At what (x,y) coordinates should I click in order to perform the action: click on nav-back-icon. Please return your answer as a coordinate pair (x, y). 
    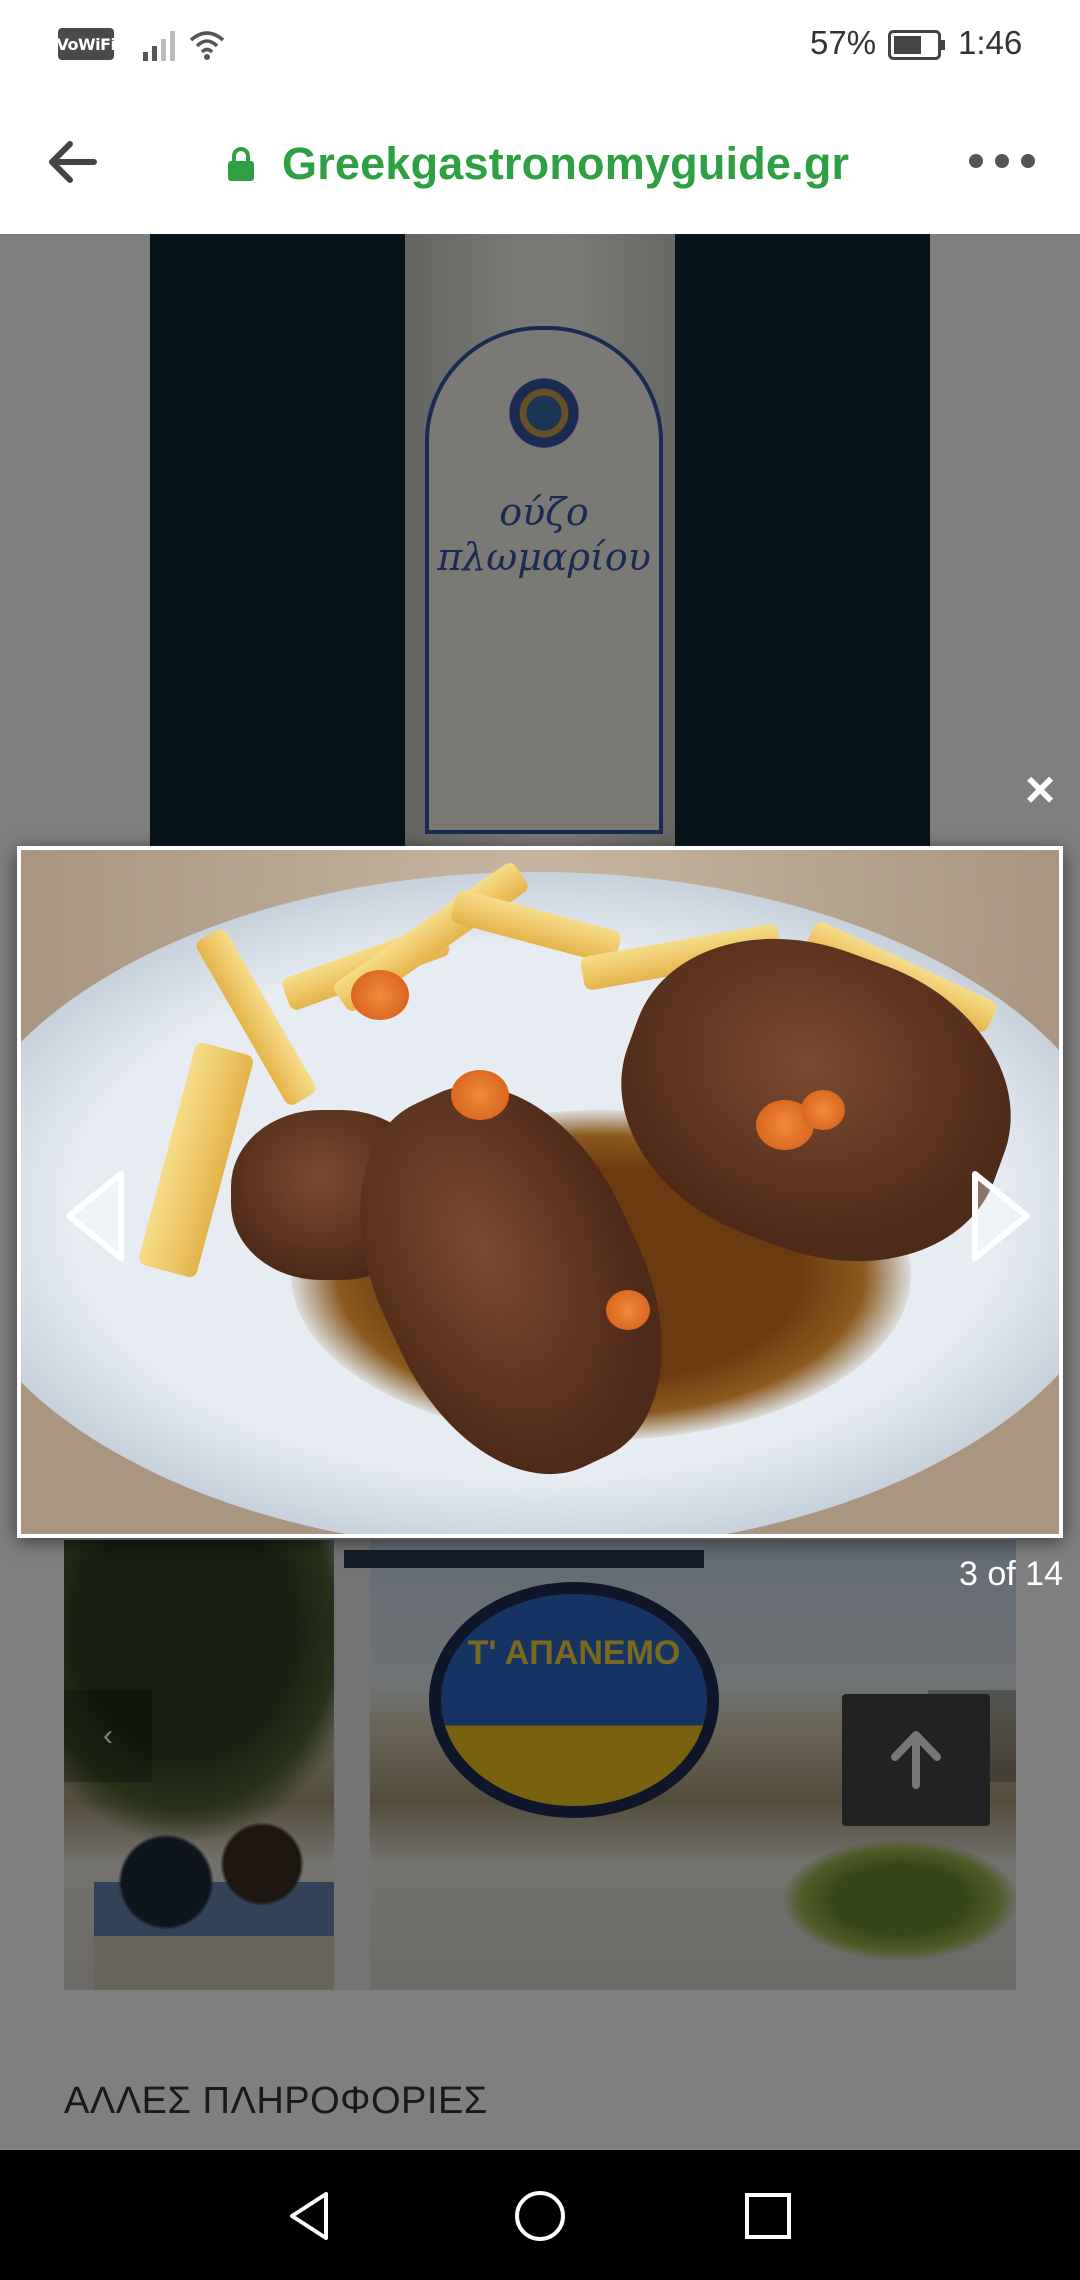
    Looking at the image, I should click on (310, 2216).